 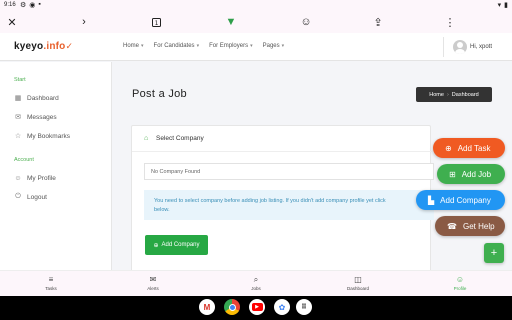 I want to click on power-icon: ⏻, so click(x=18, y=196).